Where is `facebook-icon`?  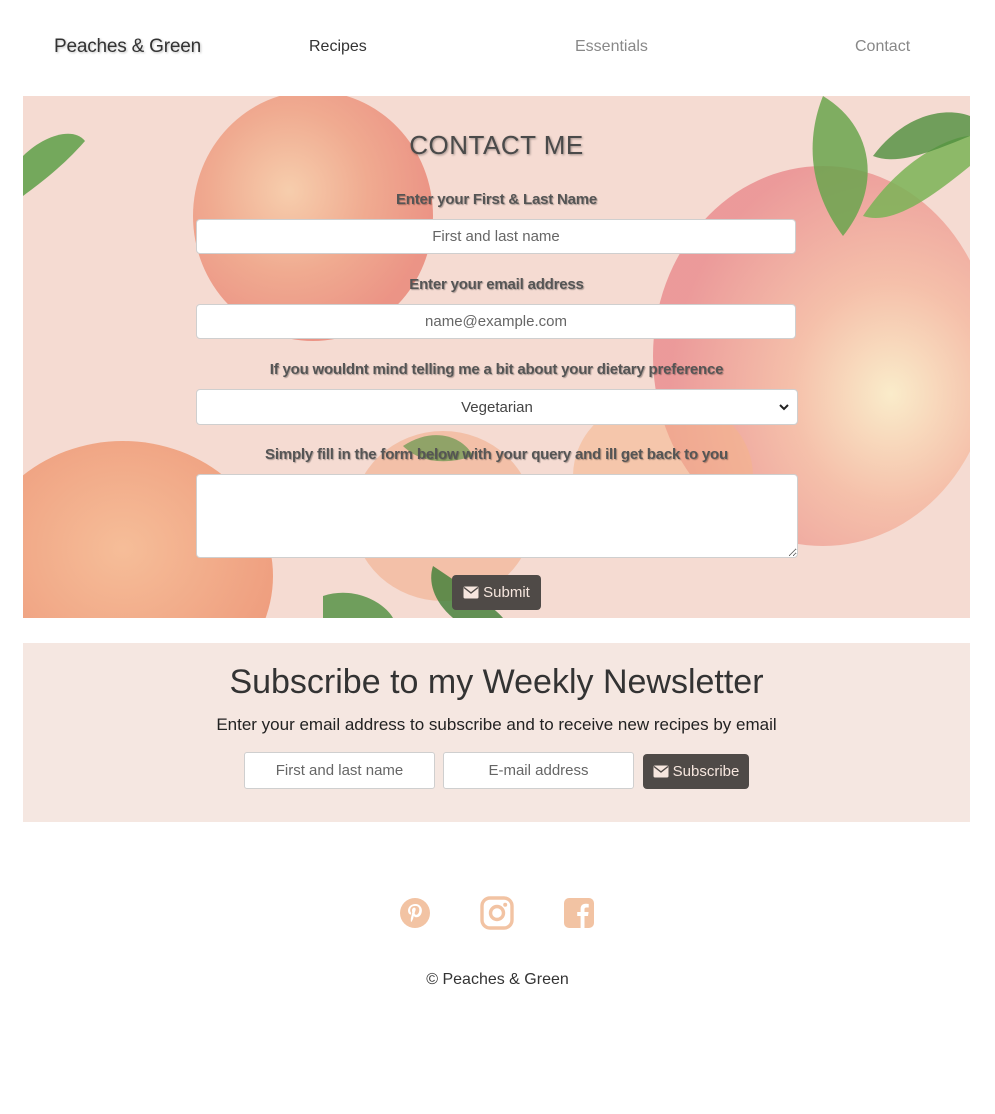 facebook-icon is located at coordinates (579, 913).